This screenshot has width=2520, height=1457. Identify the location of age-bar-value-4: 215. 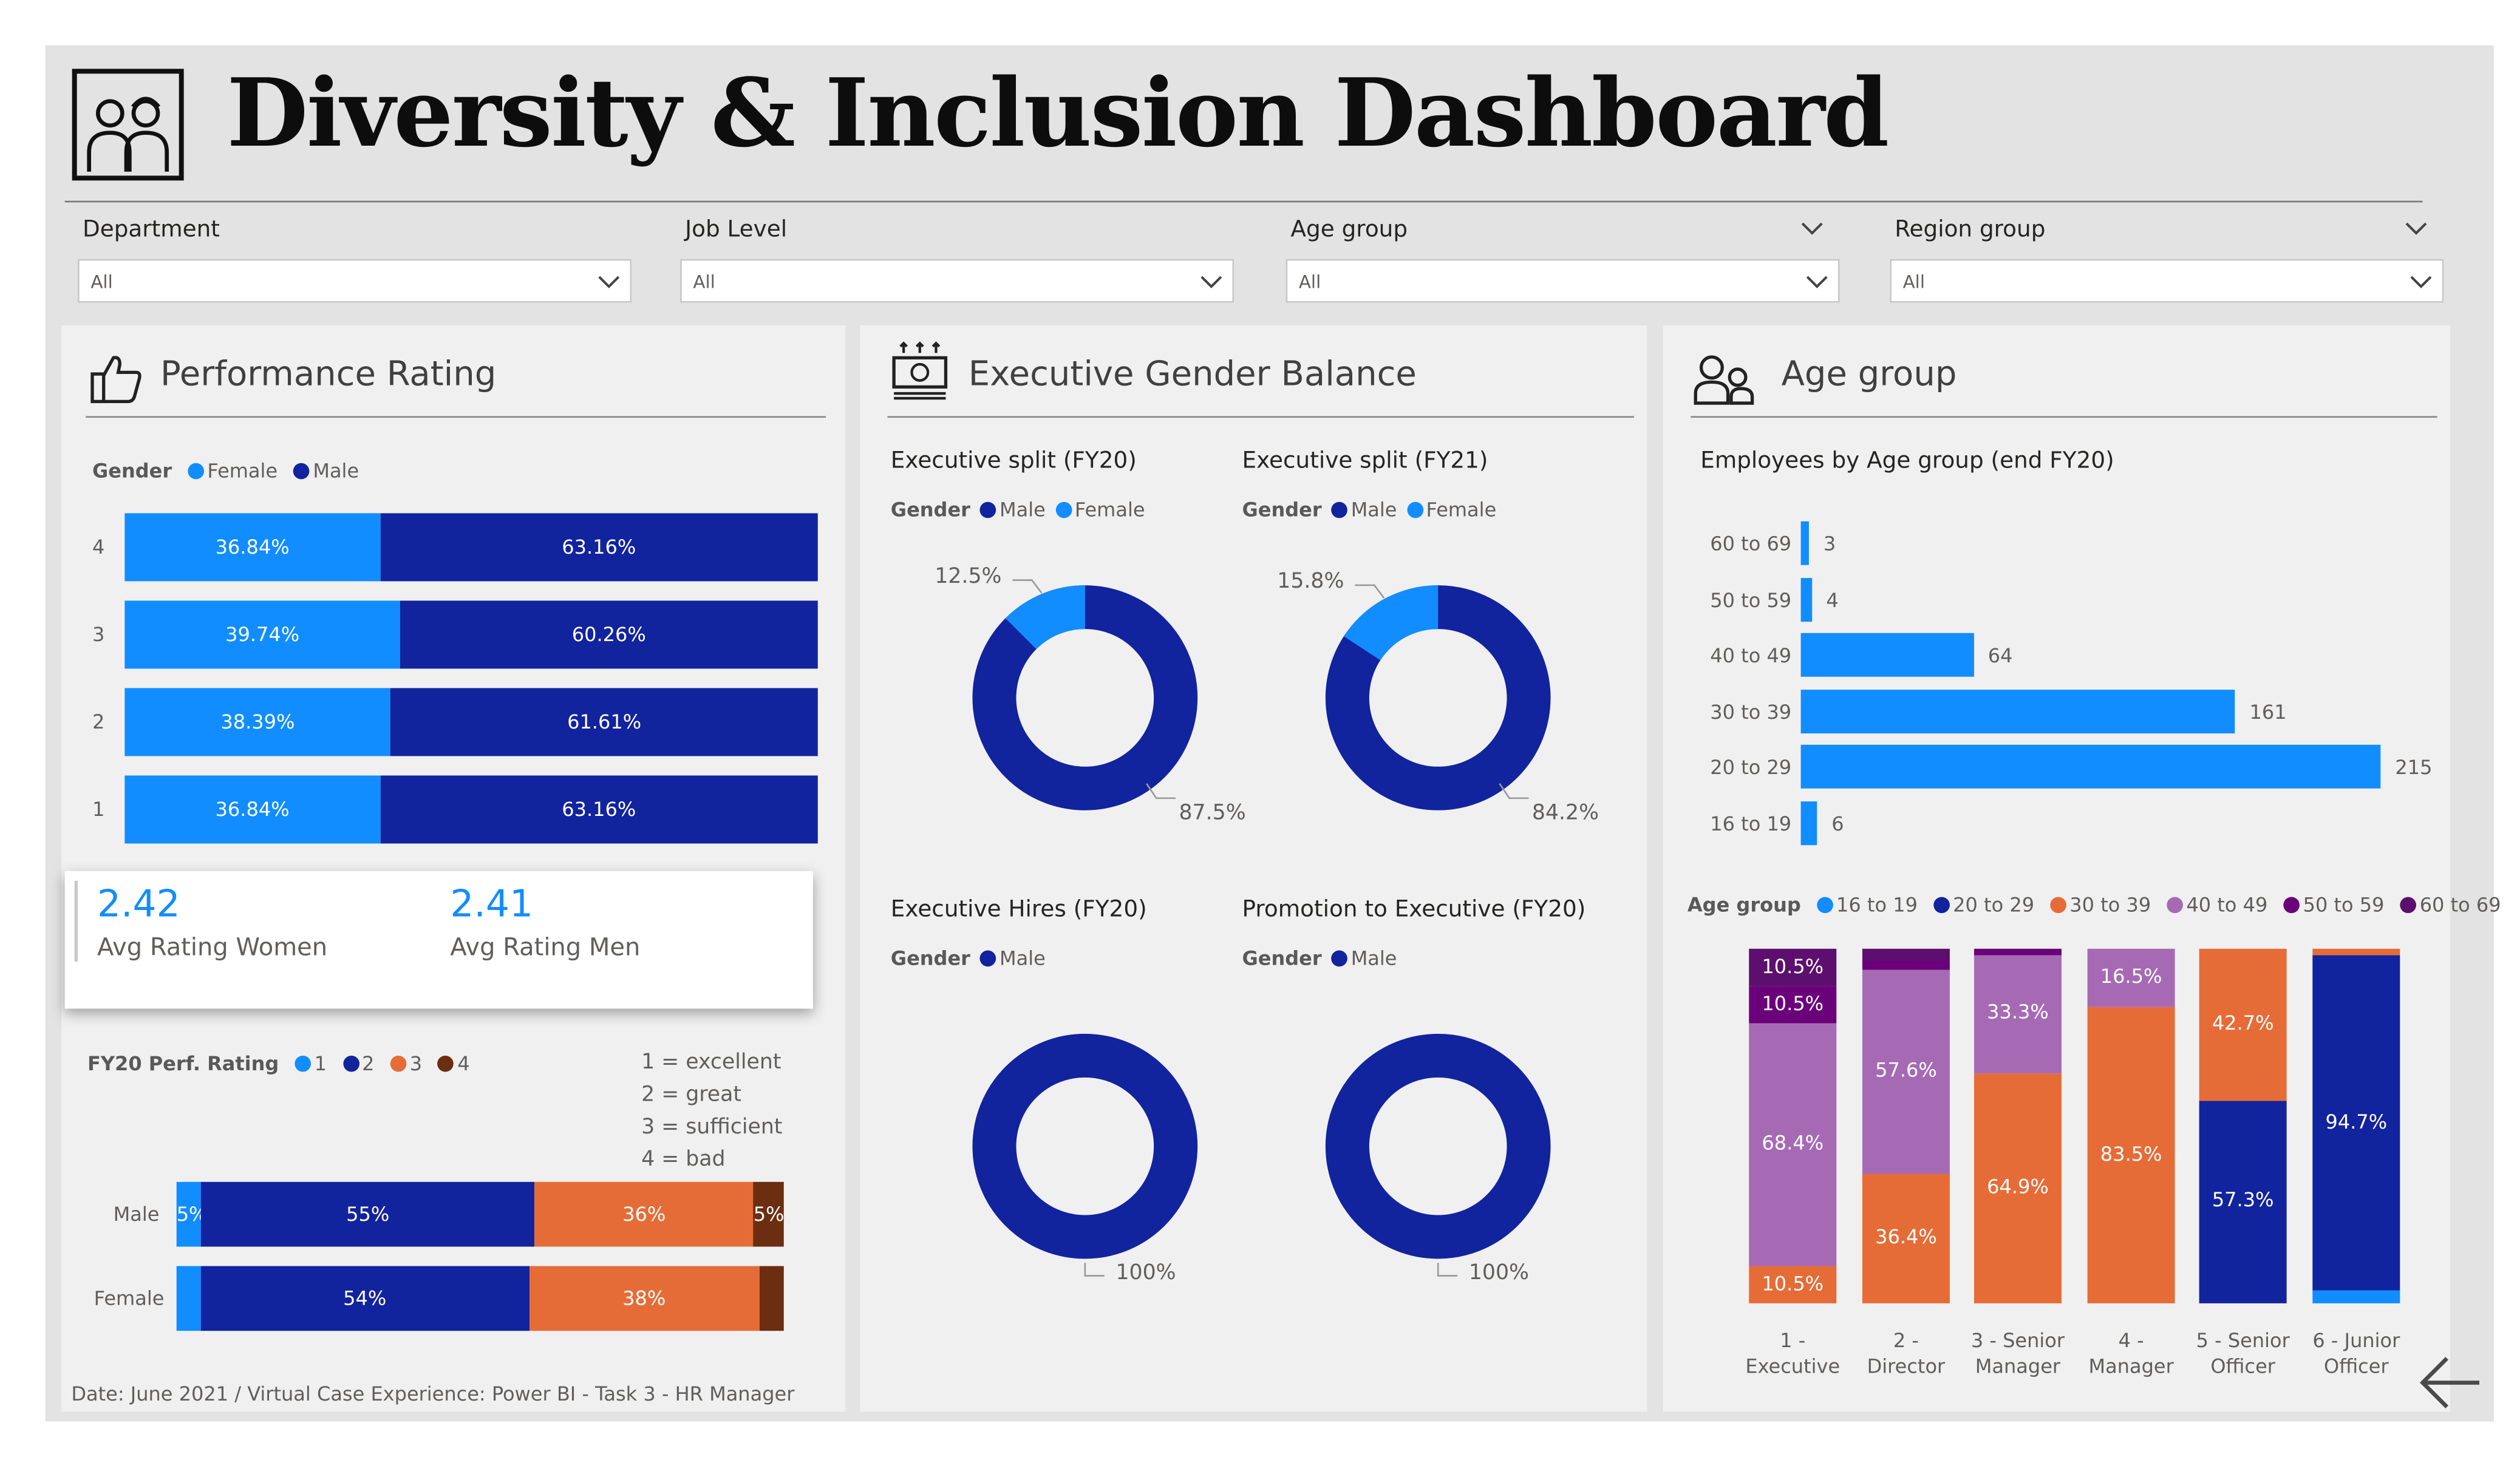
(2414, 767).